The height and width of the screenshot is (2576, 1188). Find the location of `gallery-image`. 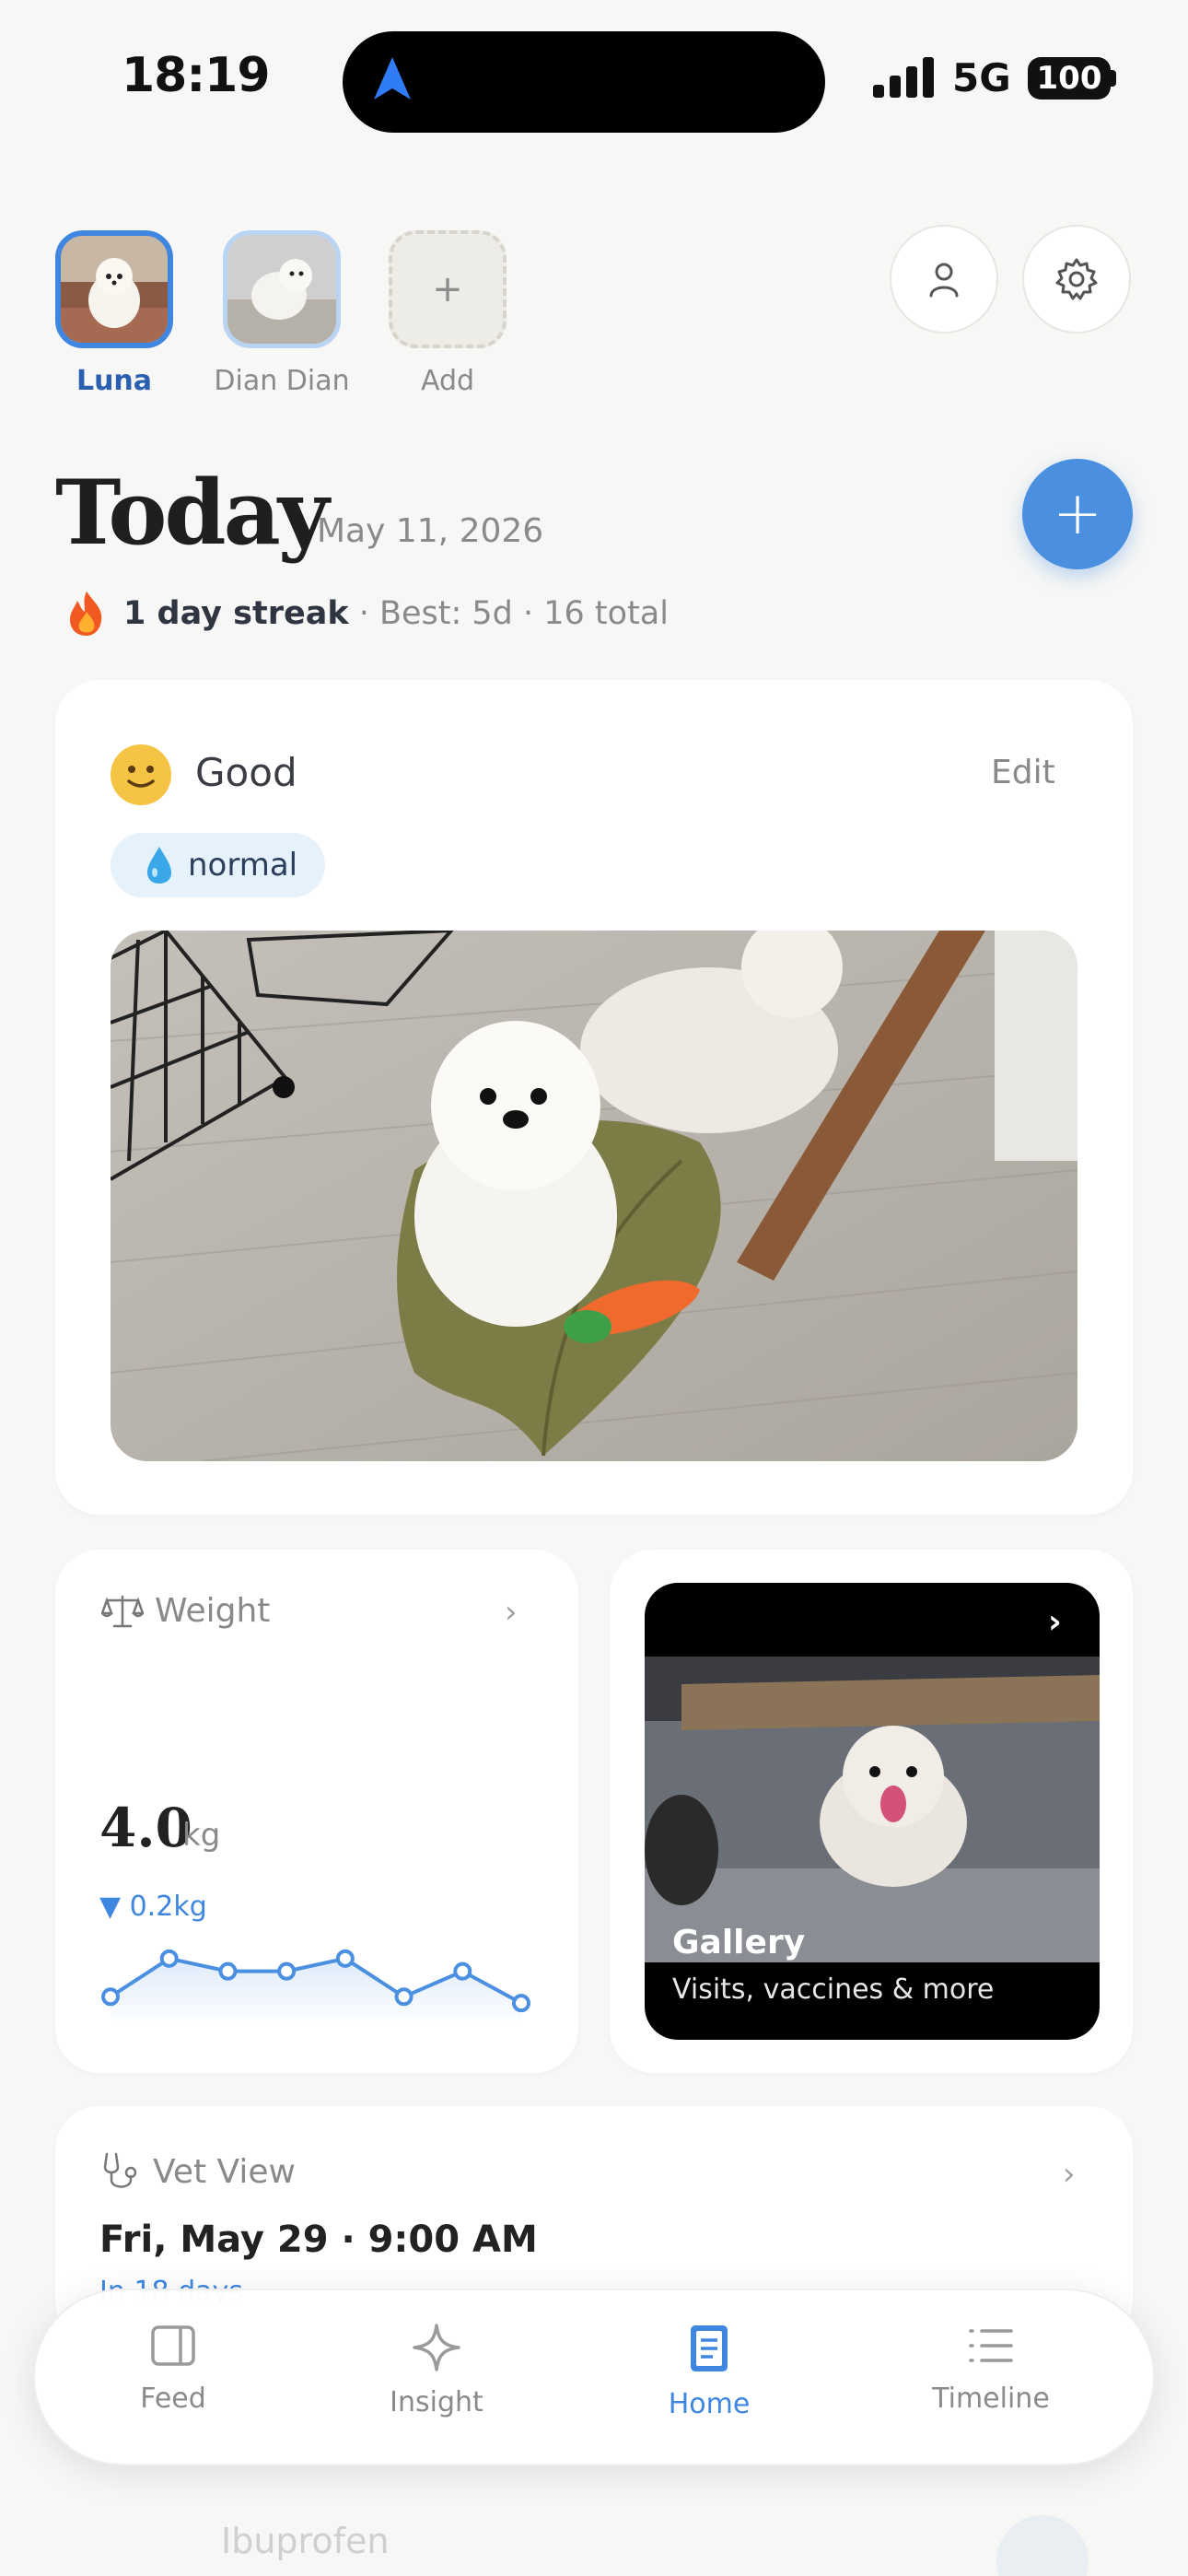

gallery-image is located at coordinates (872, 1809).